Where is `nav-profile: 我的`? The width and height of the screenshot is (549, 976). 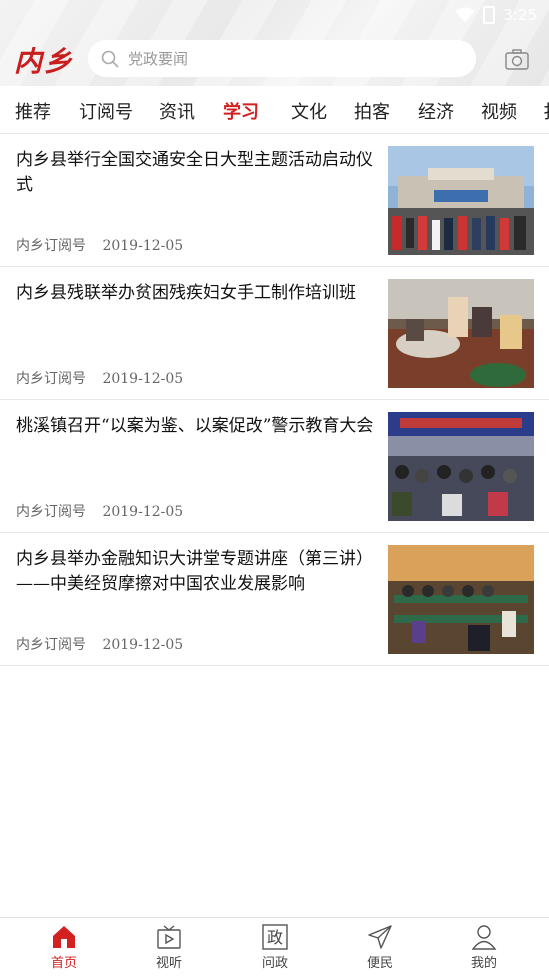 nav-profile: 我的 is located at coordinates (484, 947).